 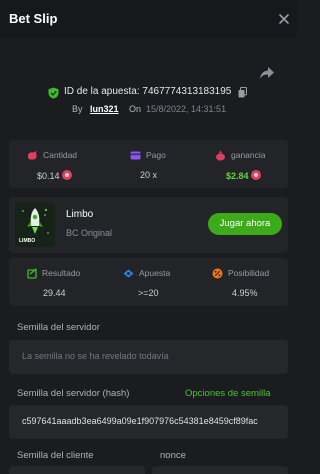 What do you see at coordinates (104, 109) in the screenshot?
I see `user-link: lun321` at bounding box center [104, 109].